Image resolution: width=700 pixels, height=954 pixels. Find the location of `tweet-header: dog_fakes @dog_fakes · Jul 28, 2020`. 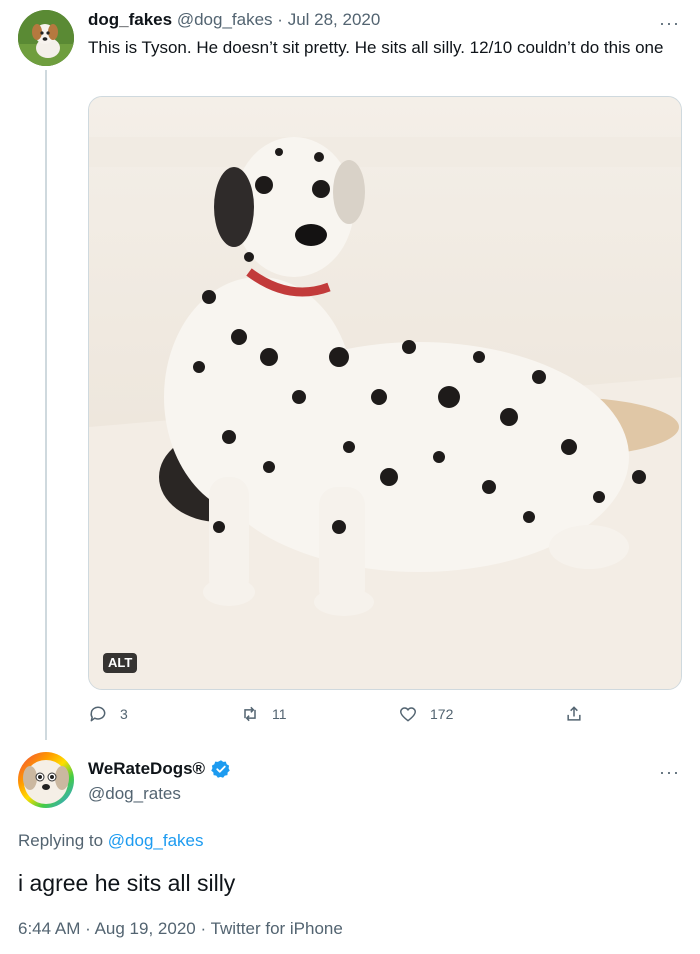

tweet-header: dog_fakes @dog_fakes · Jul 28, 2020 is located at coordinates (234, 20).